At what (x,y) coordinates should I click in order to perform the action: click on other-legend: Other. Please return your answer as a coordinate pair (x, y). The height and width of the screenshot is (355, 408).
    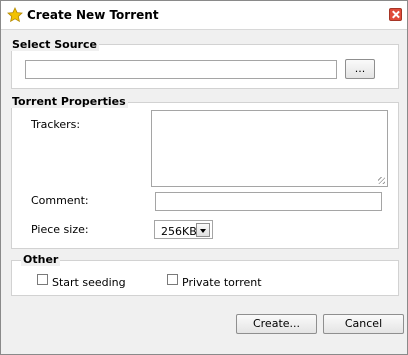
    Looking at the image, I should click on (41, 259).